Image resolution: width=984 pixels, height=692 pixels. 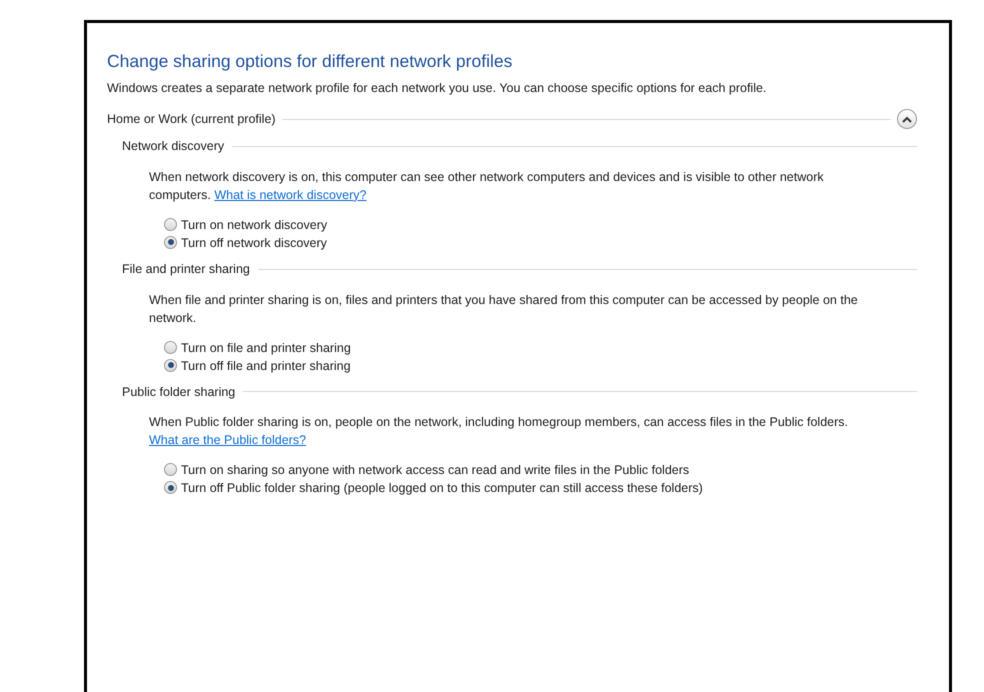 What do you see at coordinates (442, 489) in the screenshot?
I see `option-label: Turn off Public folder sharing (people logged on to this computer can still access these folders)` at bounding box center [442, 489].